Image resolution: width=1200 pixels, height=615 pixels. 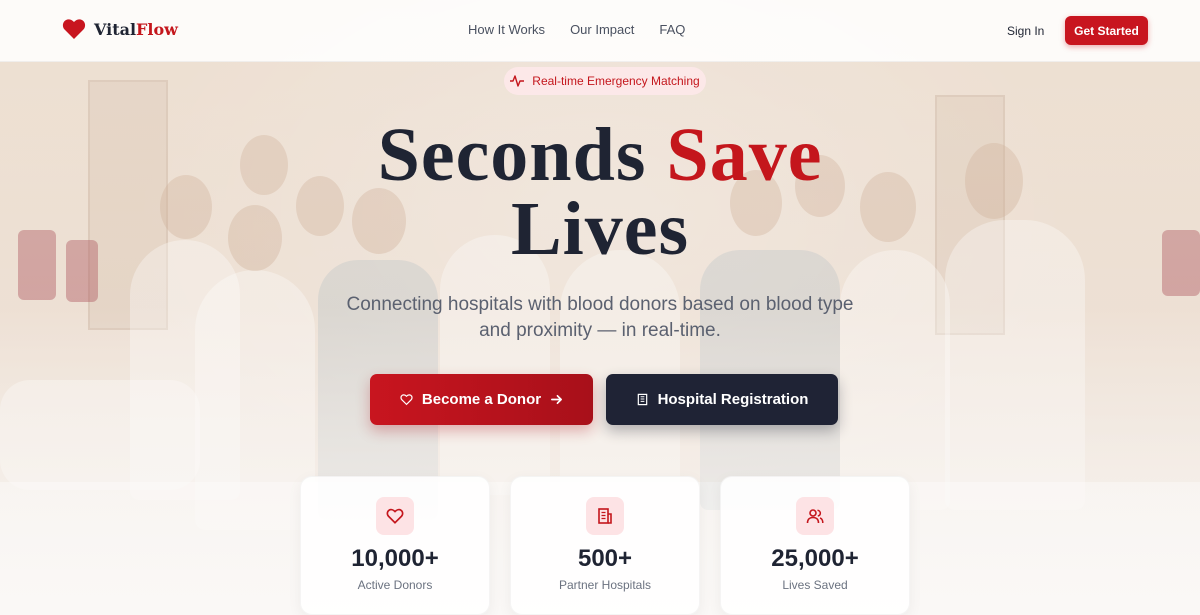 What do you see at coordinates (600, 229) in the screenshot?
I see `headline-part-2: Lives` at bounding box center [600, 229].